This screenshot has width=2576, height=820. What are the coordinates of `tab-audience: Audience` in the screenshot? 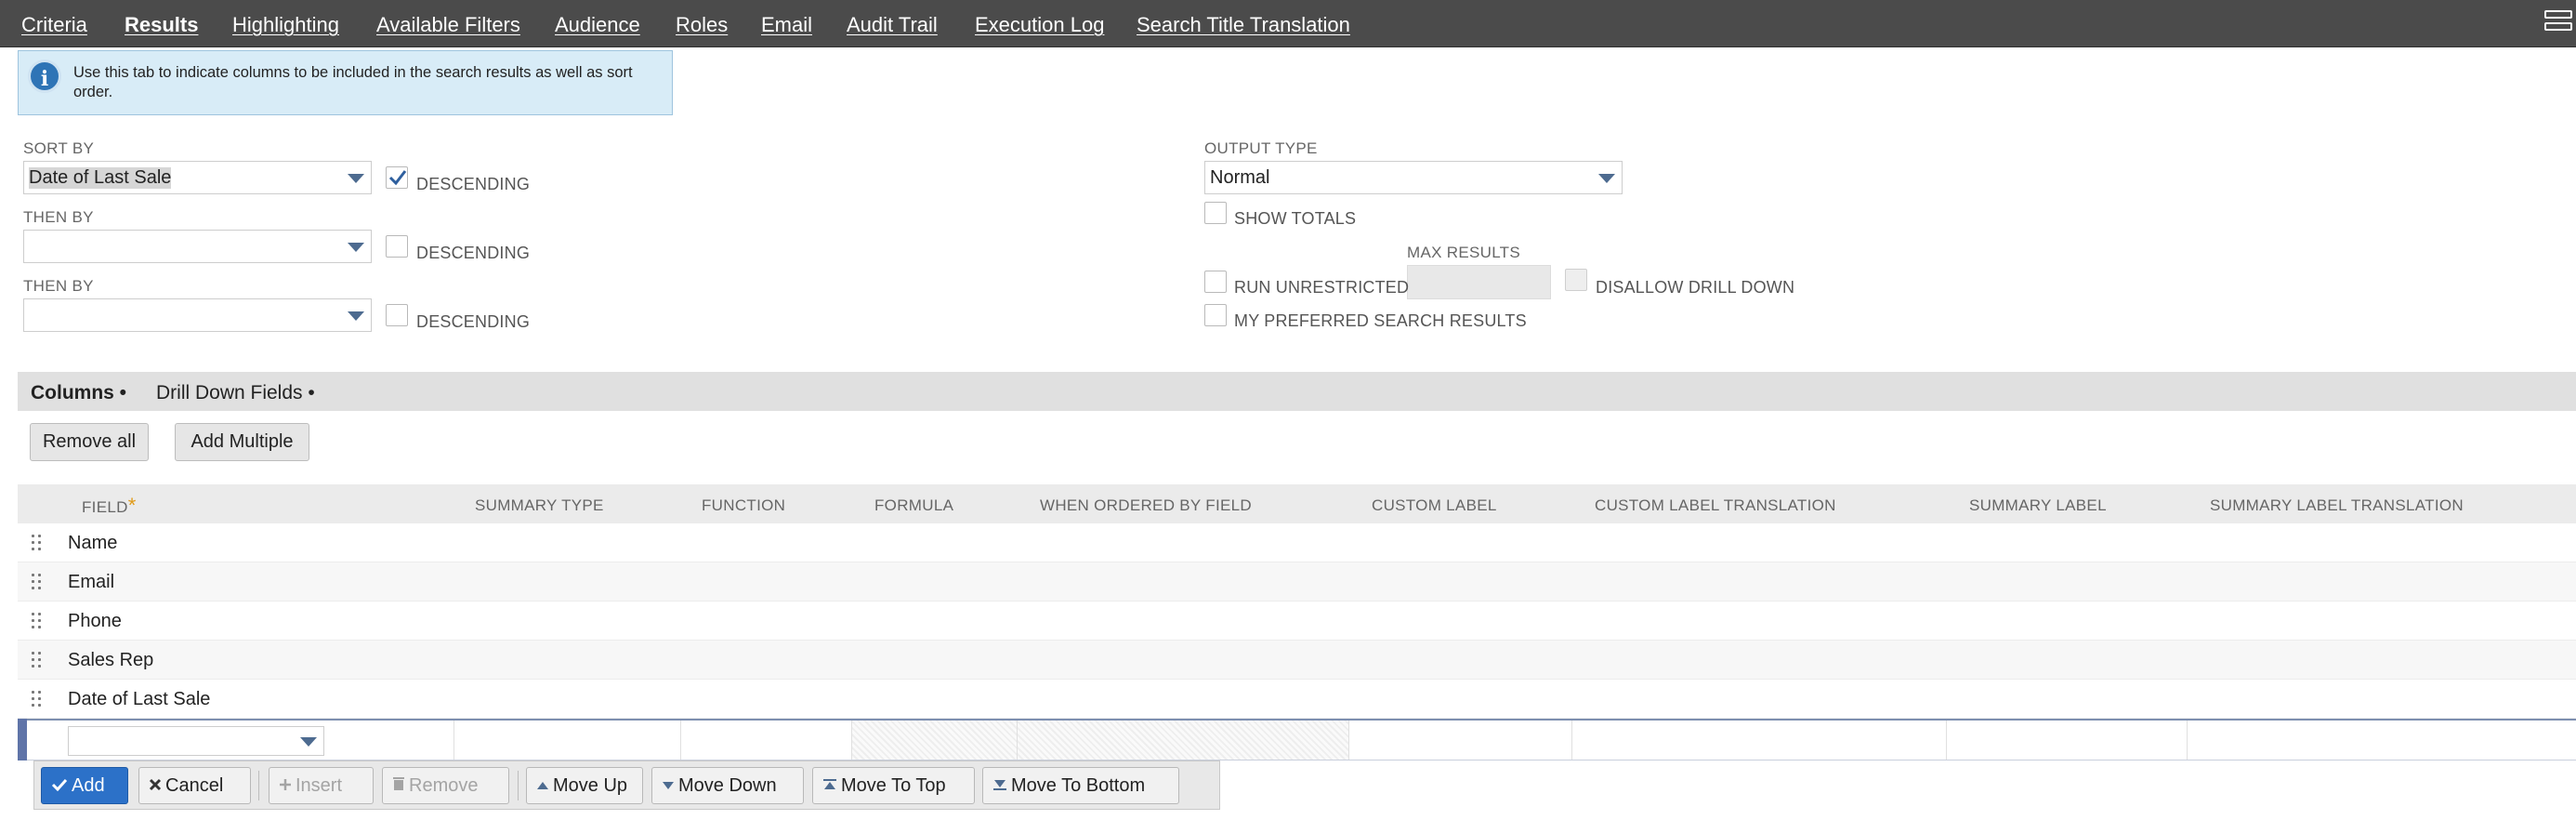 It's located at (597, 23).